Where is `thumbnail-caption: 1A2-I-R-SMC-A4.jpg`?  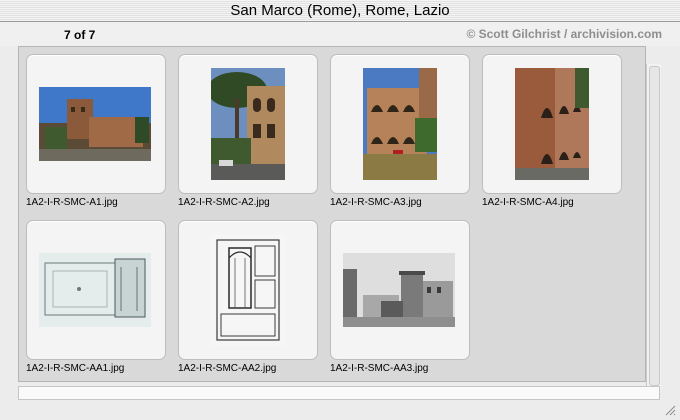 thumbnail-caption: 1A2-I-R-SMC-A4.jpg is located at coordinates (528, 202).